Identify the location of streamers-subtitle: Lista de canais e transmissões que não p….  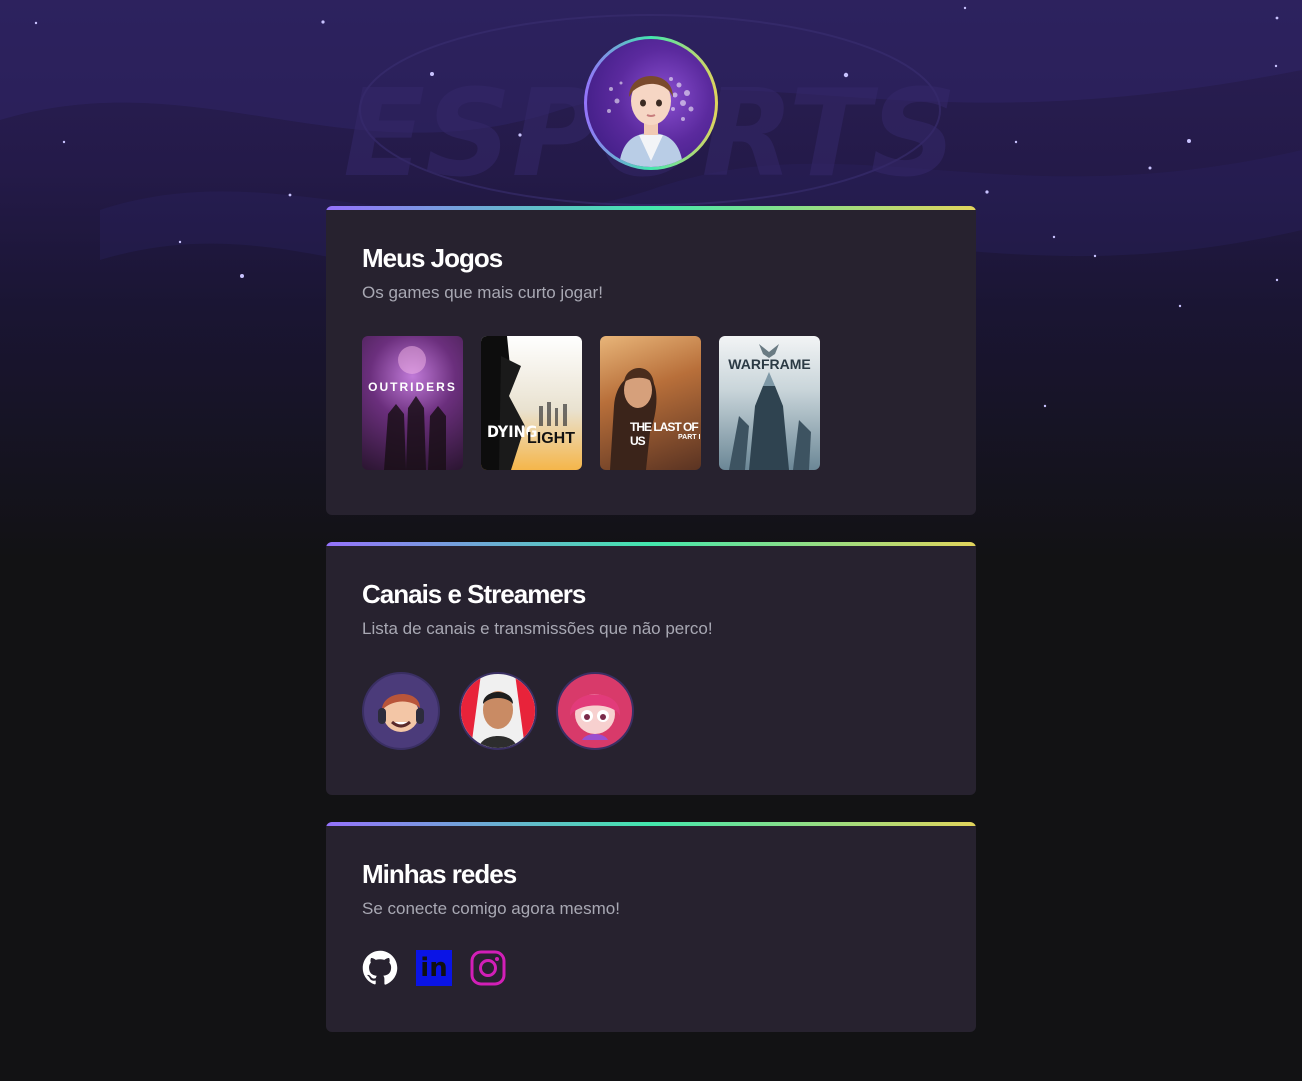
(537, 628).